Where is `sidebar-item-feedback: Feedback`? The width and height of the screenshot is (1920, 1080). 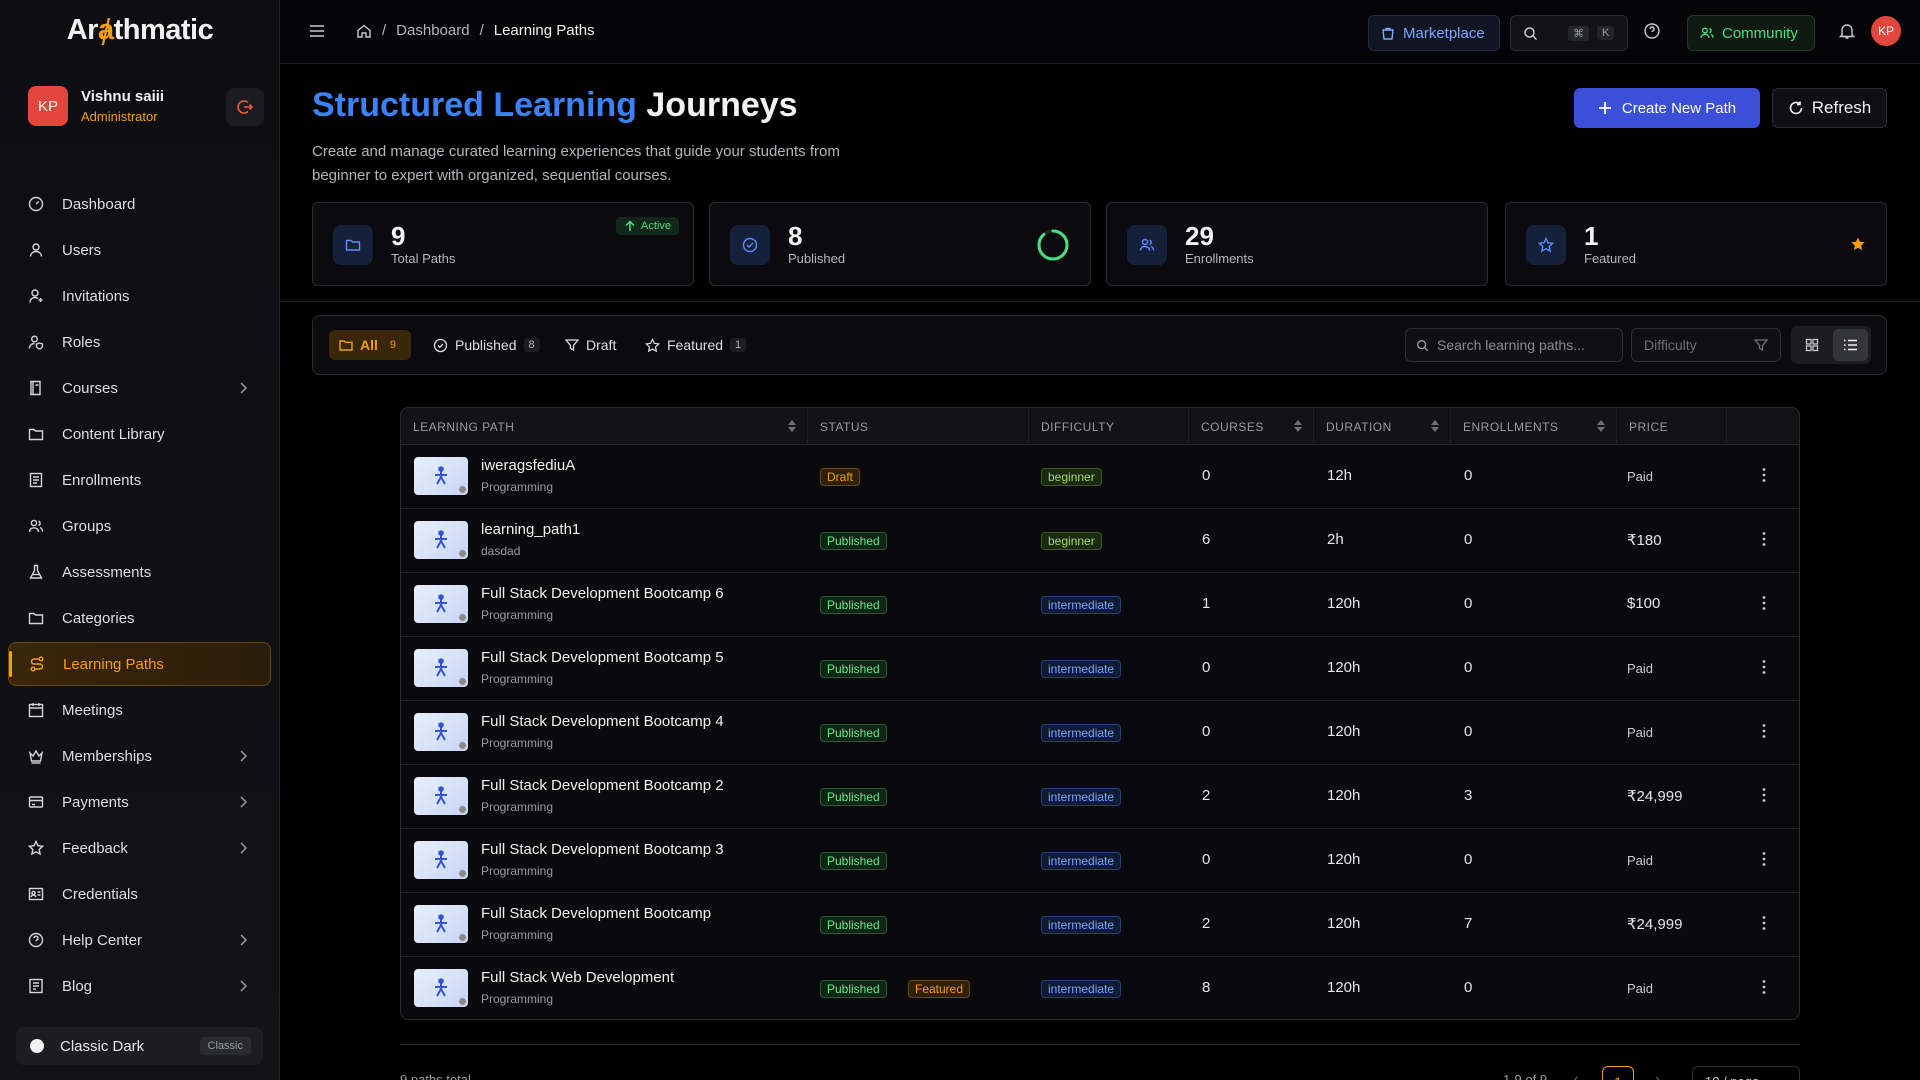 sidebar-item-feedback: Feedback is located at coordinates (139, 848).